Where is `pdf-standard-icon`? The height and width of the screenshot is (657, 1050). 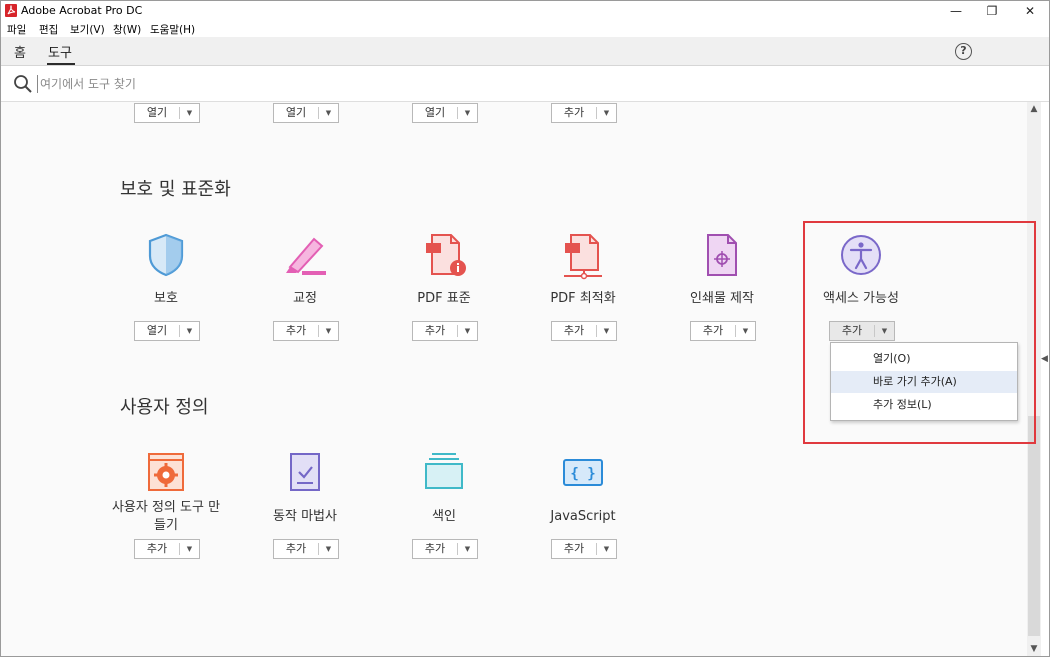 pdf-standard-icon is located at coordinates (444, 255).